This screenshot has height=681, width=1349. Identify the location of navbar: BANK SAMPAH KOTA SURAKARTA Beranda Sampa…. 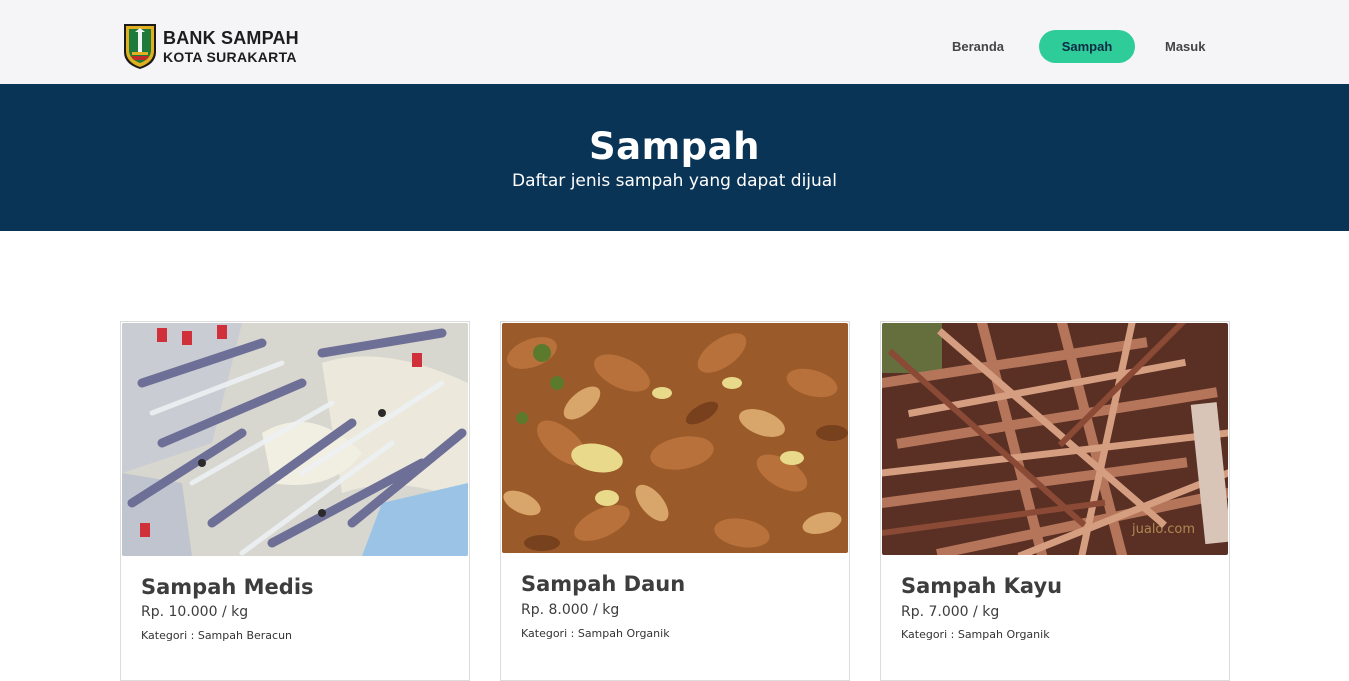
(674, 42).